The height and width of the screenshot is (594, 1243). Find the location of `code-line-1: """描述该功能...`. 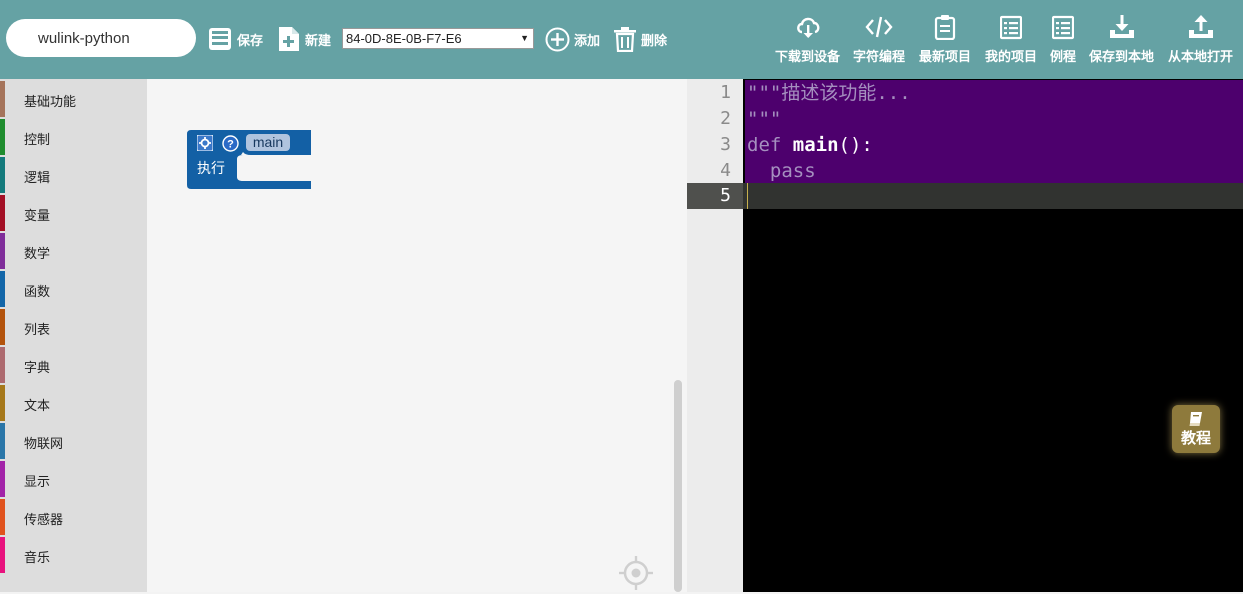

code-line-1: """描述该功能... is located at coordinates (829, 93).